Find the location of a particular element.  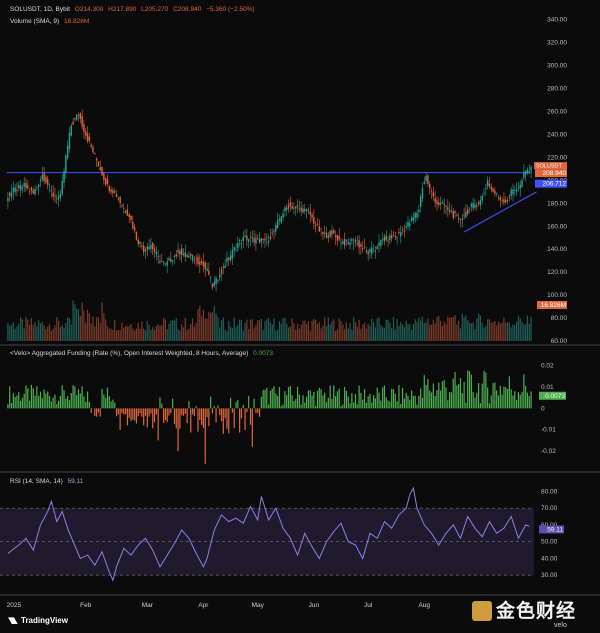

price-axis-tick: 120.00 is located at coordinates (557, 272).